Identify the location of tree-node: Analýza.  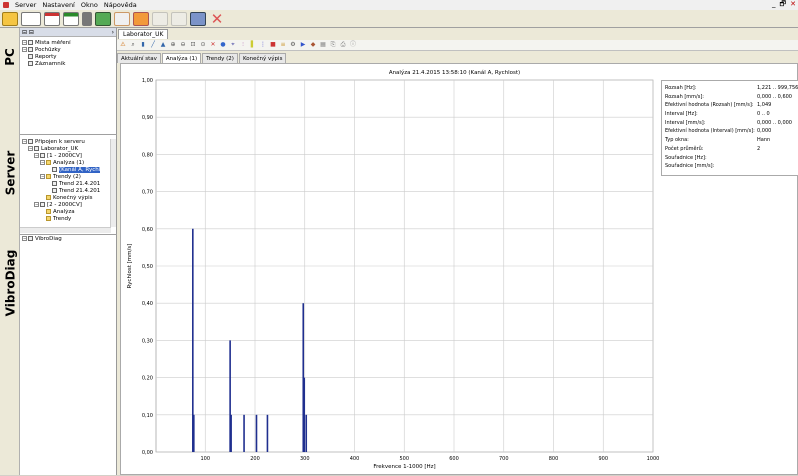
(68, 212).